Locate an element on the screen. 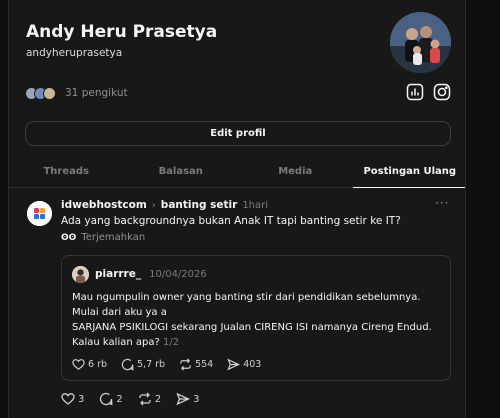 The image size is (500, 418). quoted-reply-button: 5,7 rb is located at coordinates (143, 364).